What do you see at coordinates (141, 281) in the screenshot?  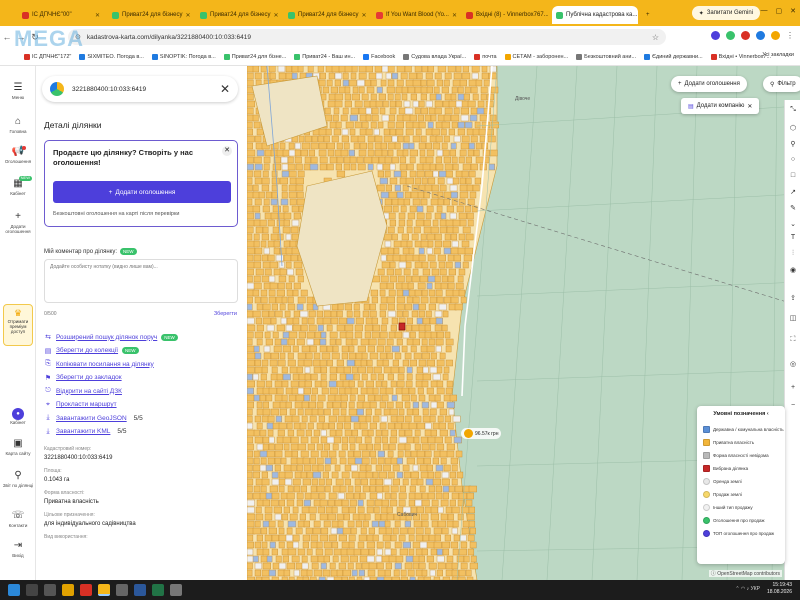 I see `comment-textarea` at bounding box center [141, 281].